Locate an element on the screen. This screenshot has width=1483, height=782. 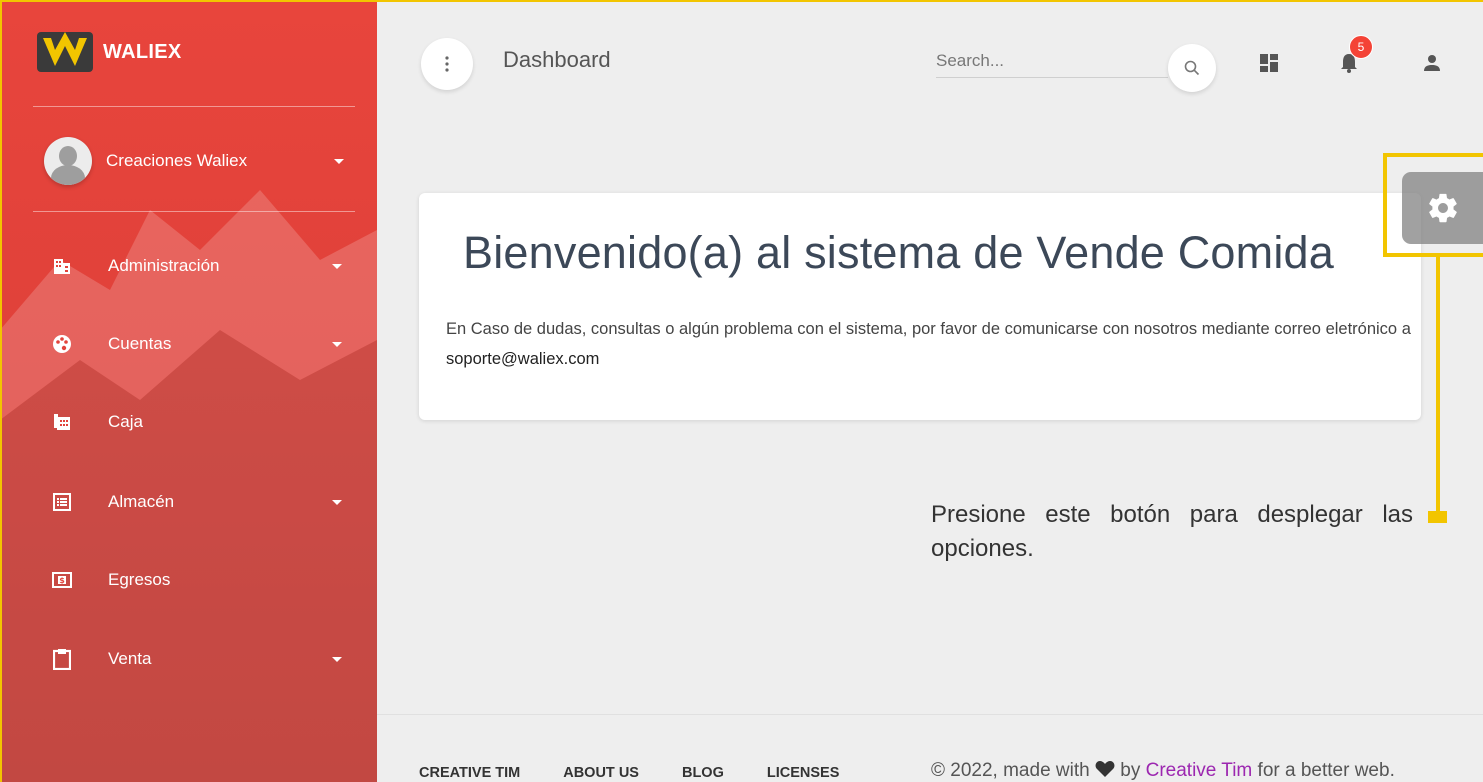
search-field is located at coordinates (1052, 61).